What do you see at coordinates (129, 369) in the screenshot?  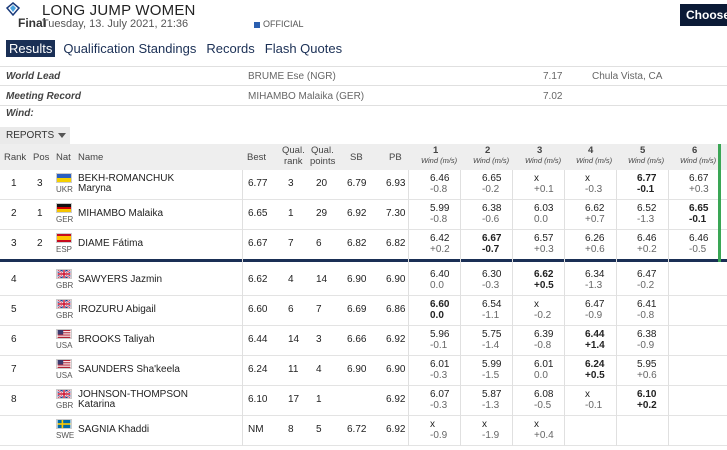 I see `athlete-name: SAUNDERS Sha'keela` at bounding box center [129, 369].